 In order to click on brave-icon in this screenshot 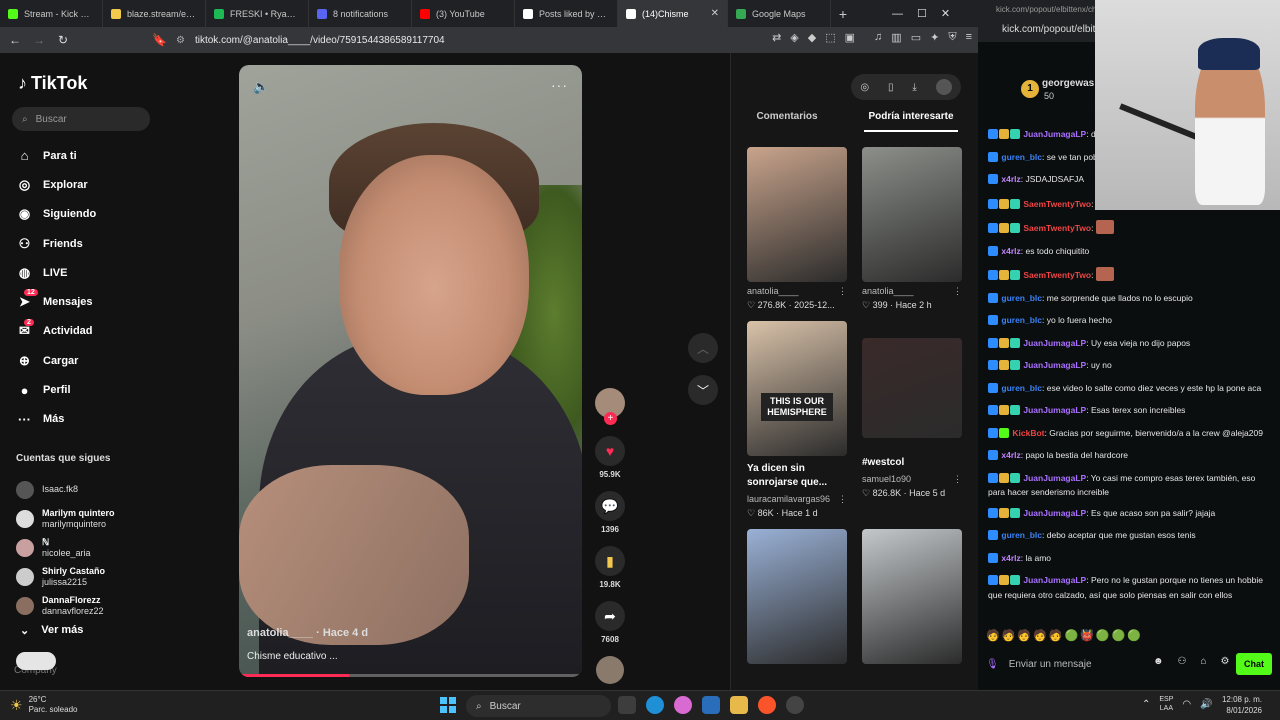, I will do `click(767, 705)`.